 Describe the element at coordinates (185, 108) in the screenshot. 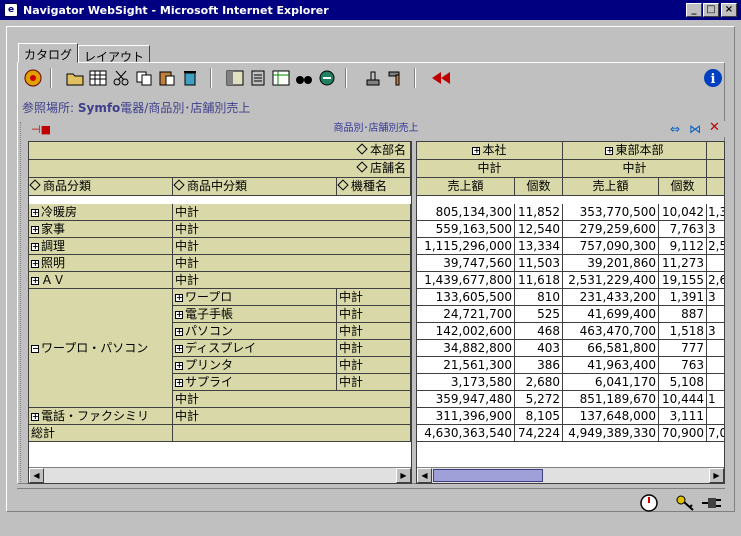

I see `reference-path-rest: 電器/商品別･店舗別売上` at that location.